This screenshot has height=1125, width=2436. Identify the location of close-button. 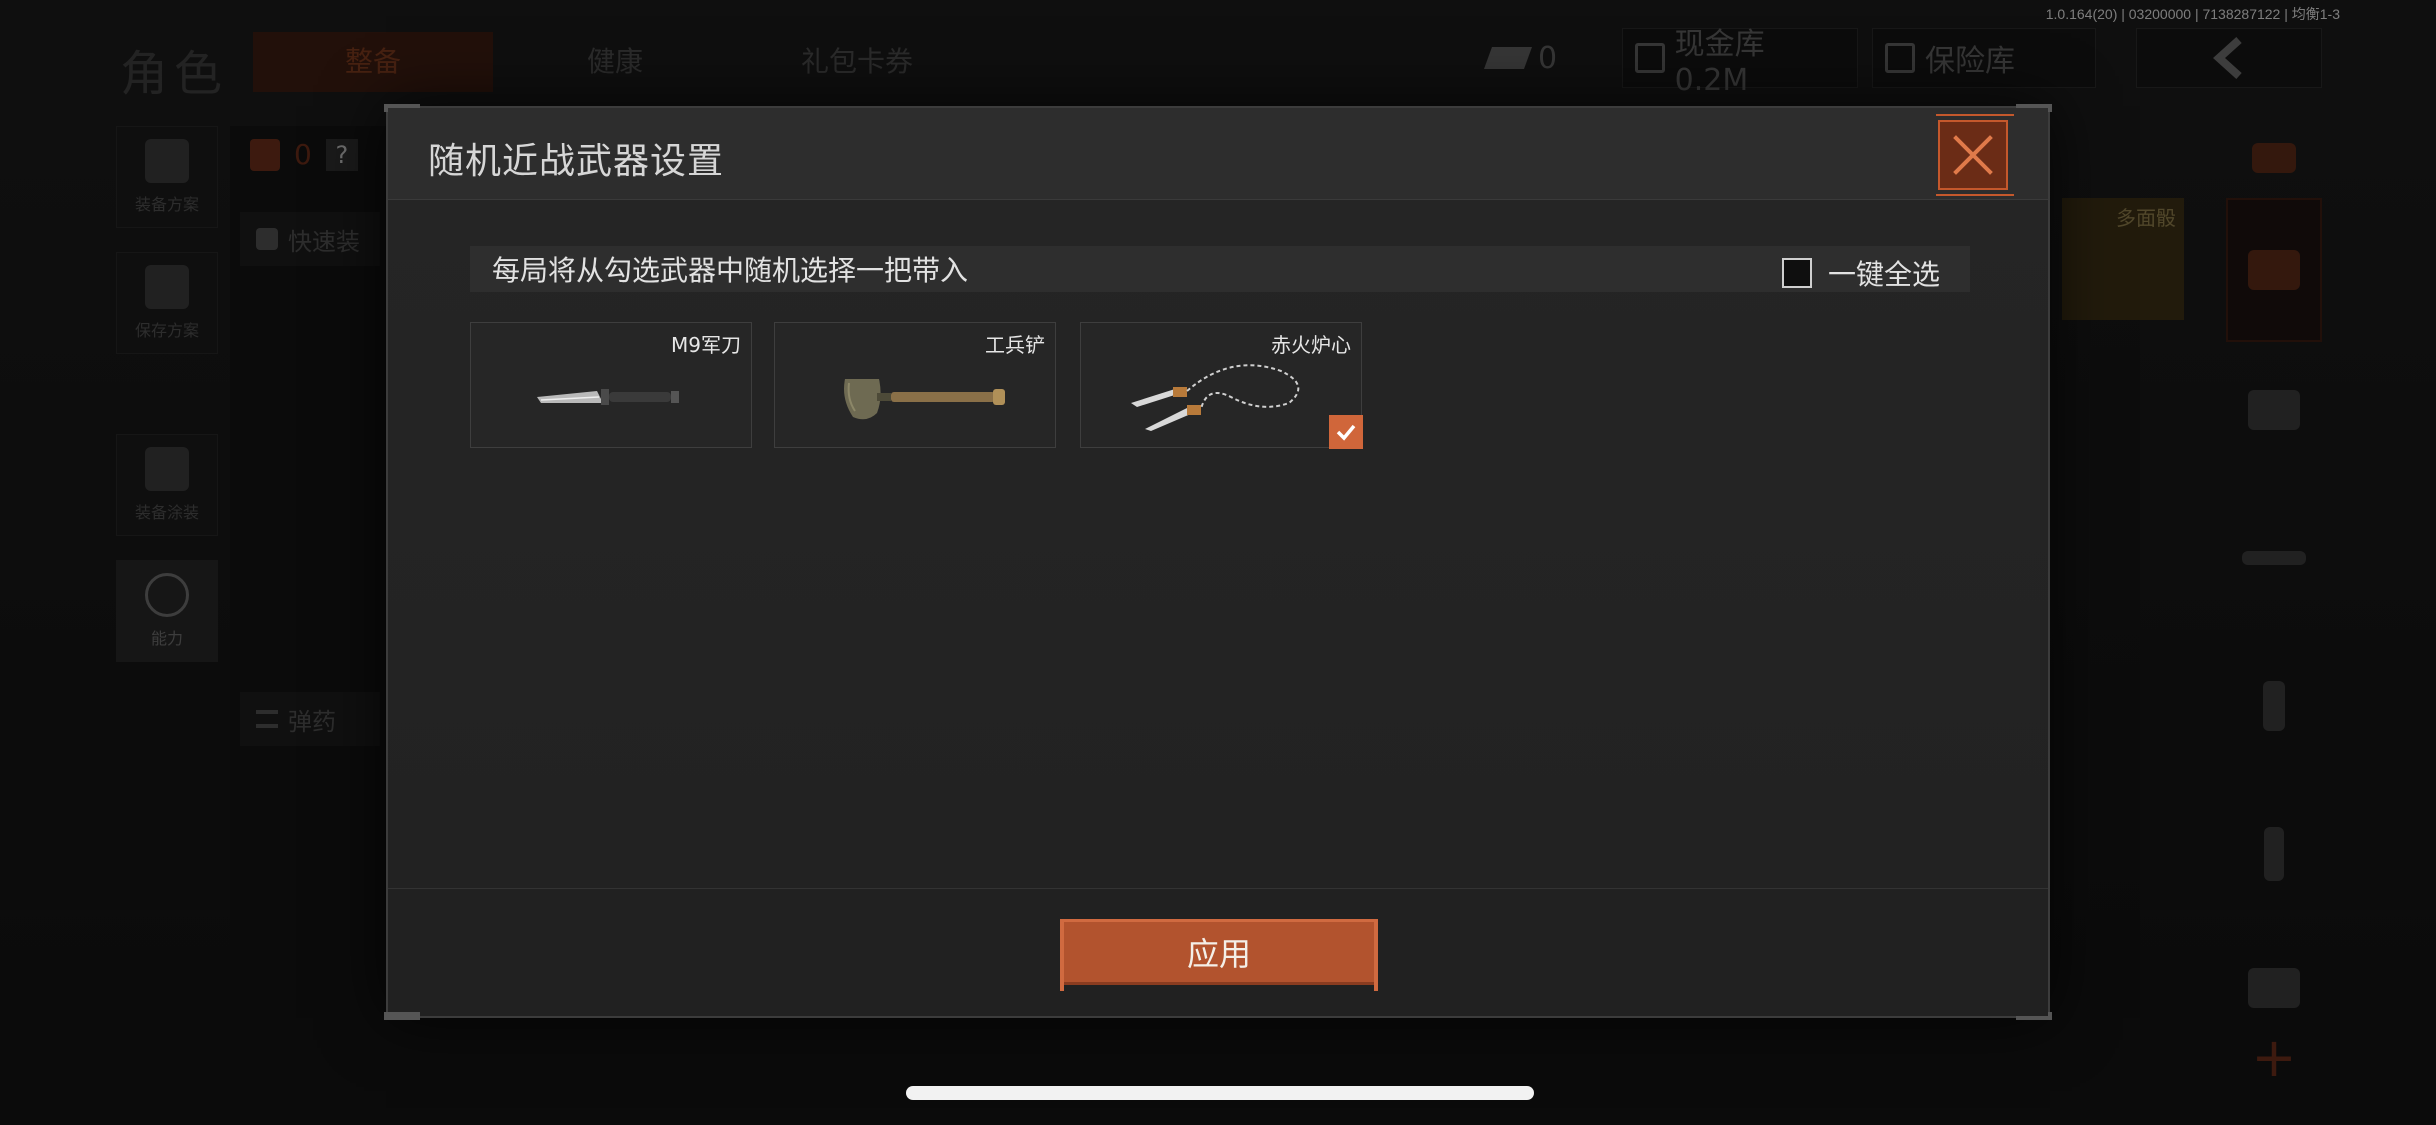
(1975, 155).